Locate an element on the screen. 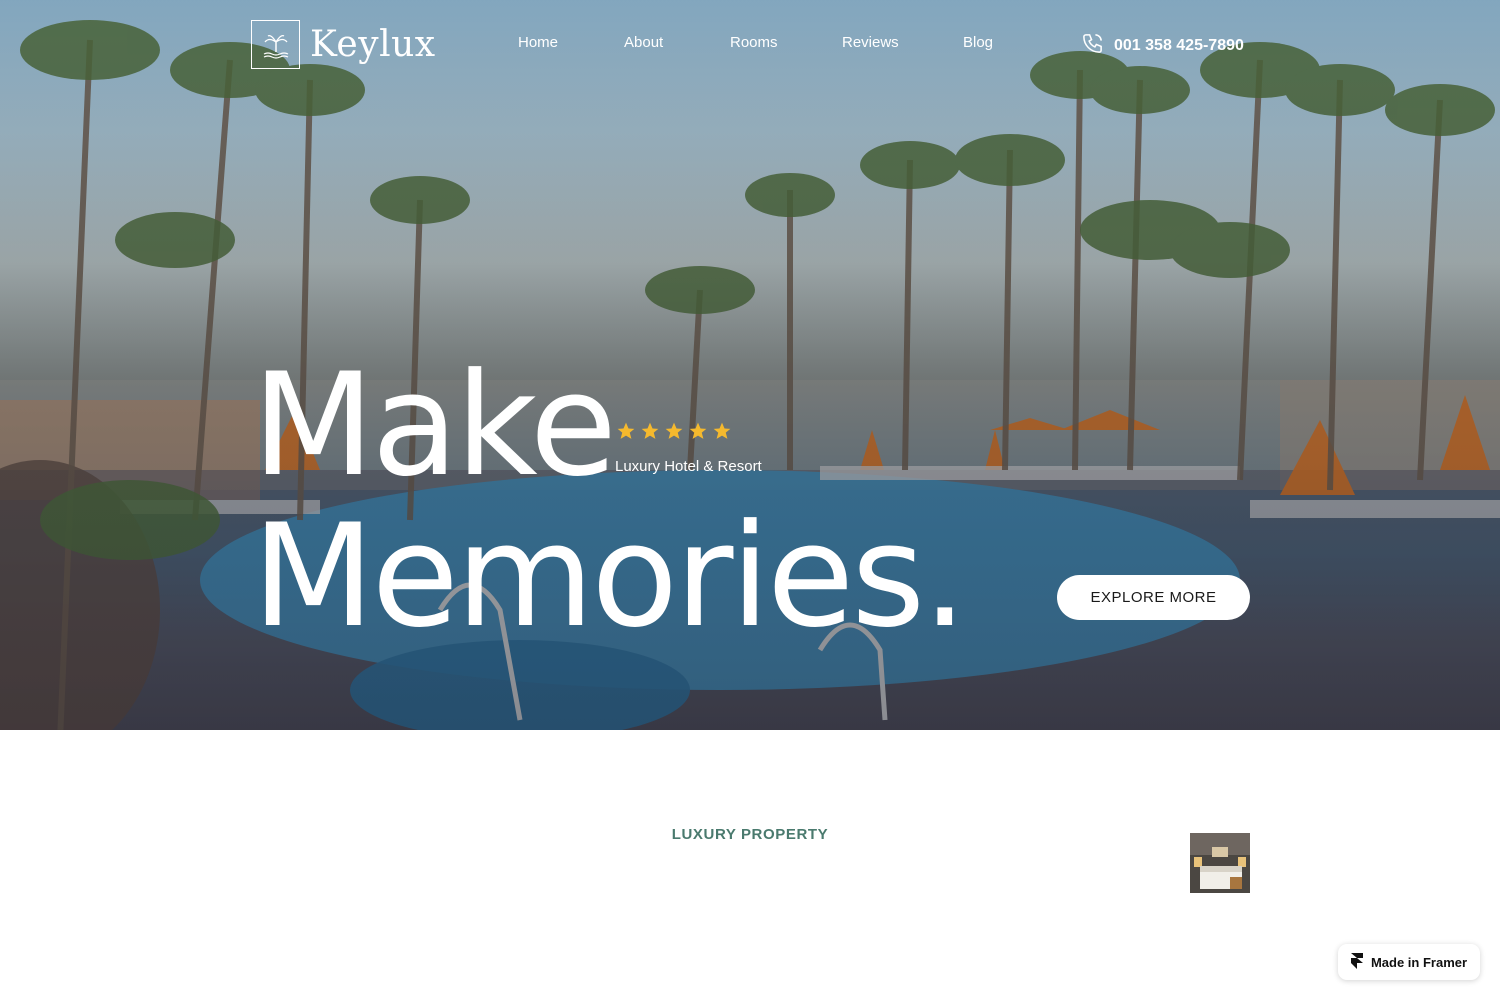  section-eyebrow: LUXURY PROPERTY is located at coordinates (750, 834).